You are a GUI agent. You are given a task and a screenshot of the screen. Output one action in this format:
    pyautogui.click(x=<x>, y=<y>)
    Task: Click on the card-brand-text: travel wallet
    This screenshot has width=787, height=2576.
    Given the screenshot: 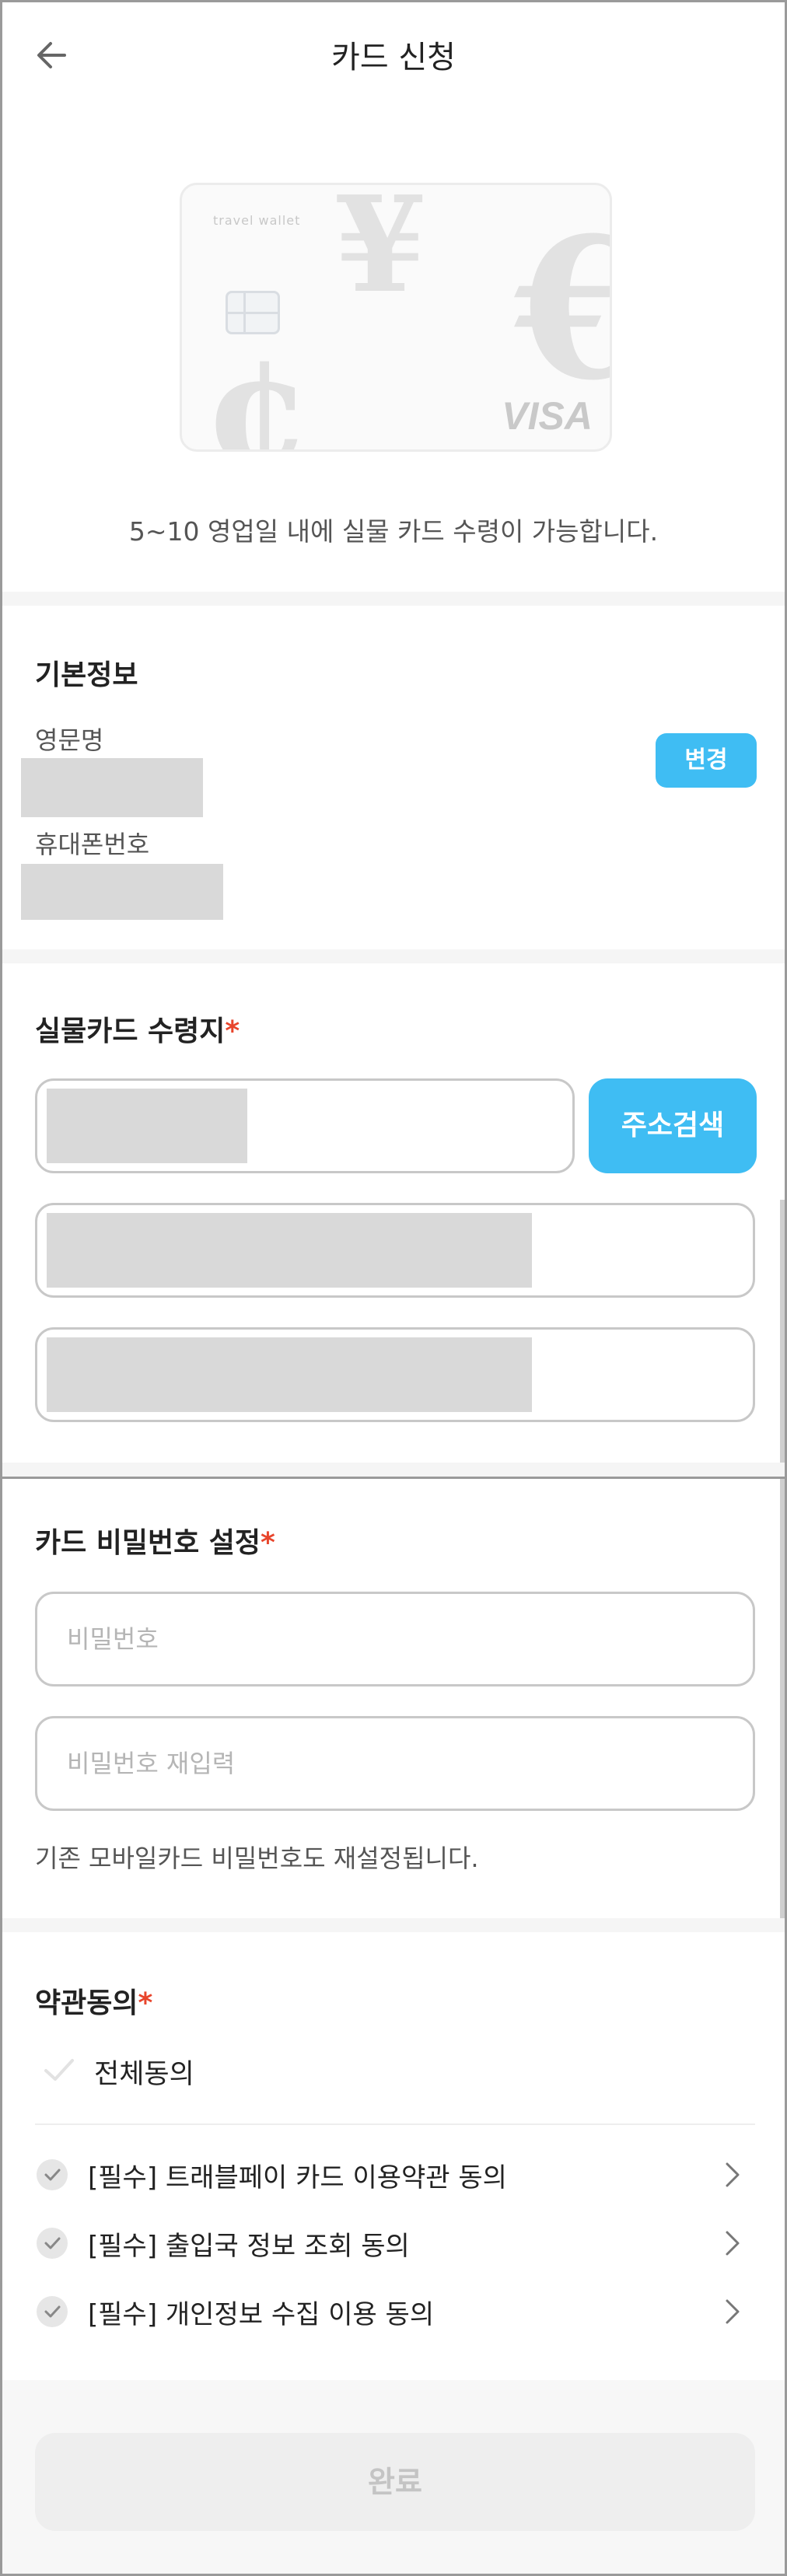 What is the action you would take?
    pyautogui.click(x=257, y=220)
    